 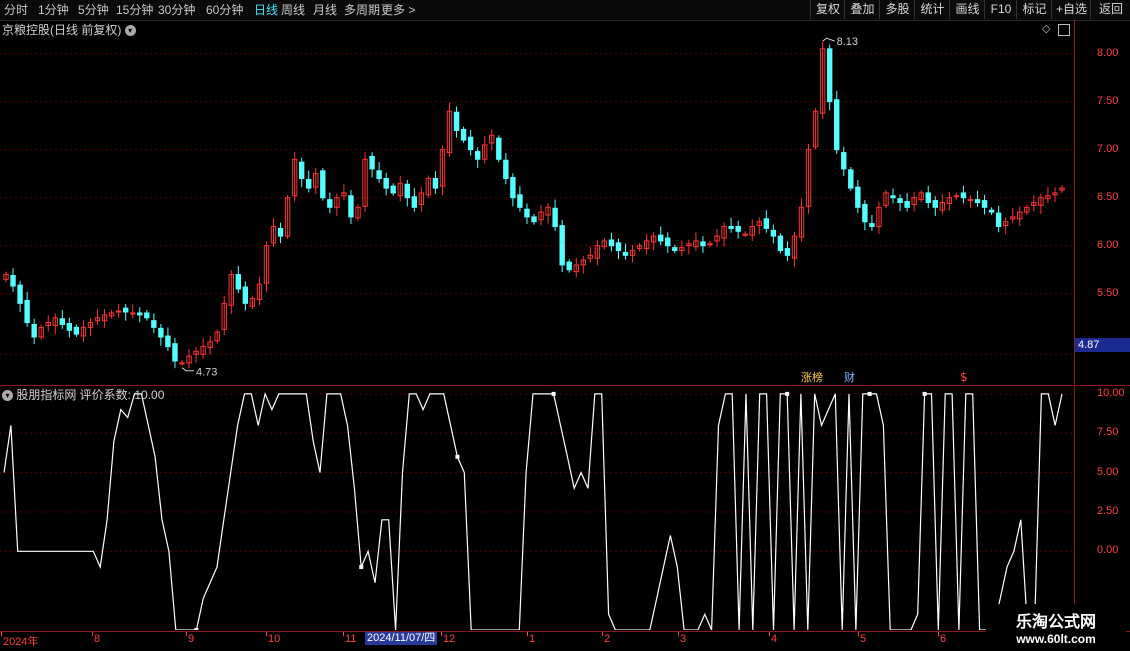 I want to click on toolbar-button-5: F10, so click(x=1000, y=9).